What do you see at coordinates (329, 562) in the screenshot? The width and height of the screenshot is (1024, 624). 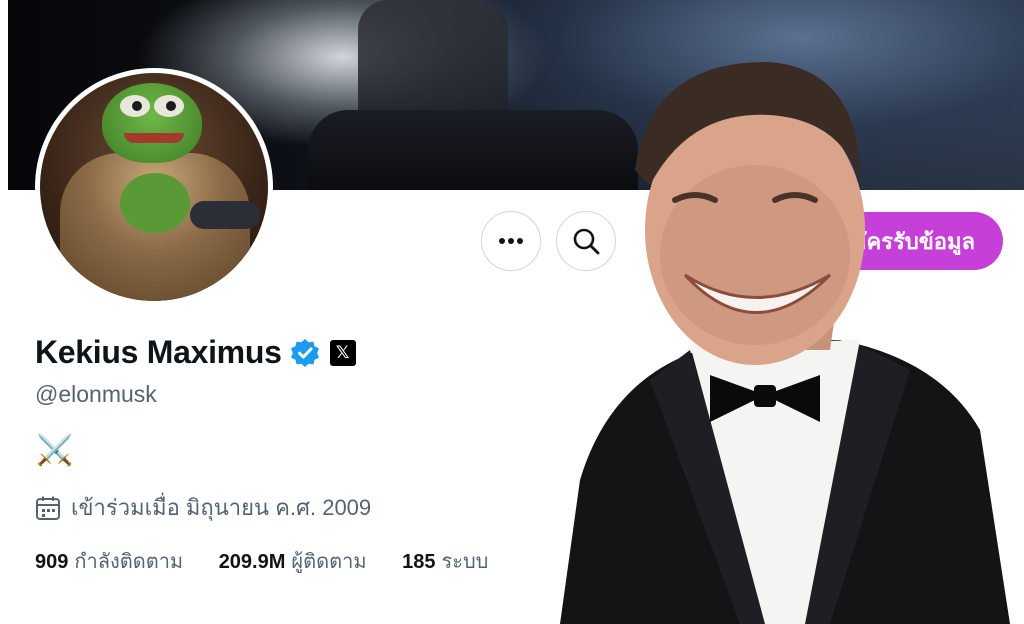 I see `followers-label: ผู้ติดตาม` at bounding box center [329, 562].